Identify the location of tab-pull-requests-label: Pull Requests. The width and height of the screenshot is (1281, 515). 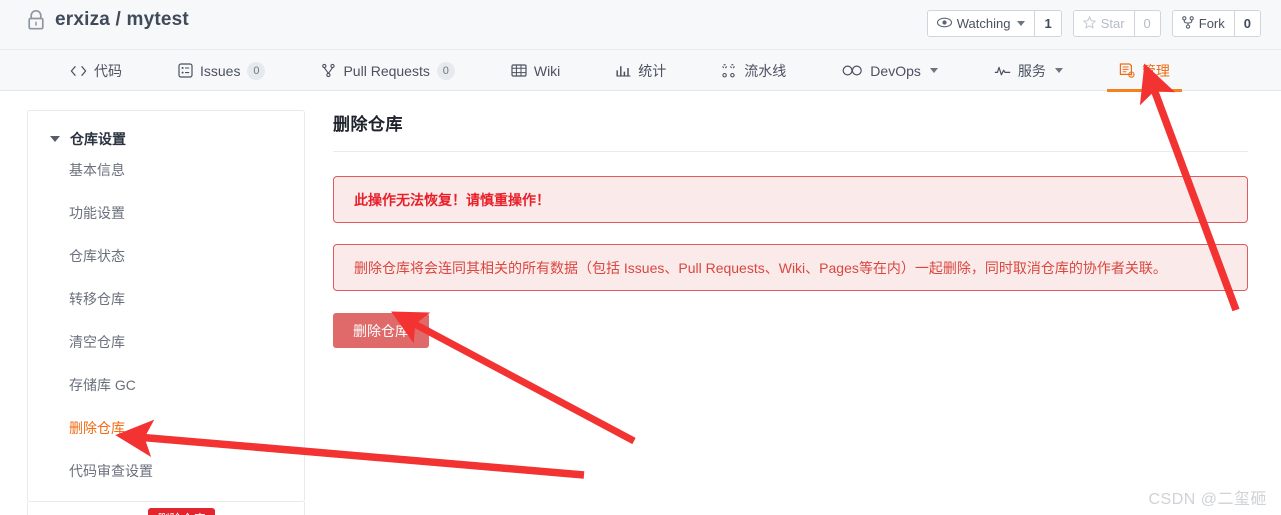
(386, 70).